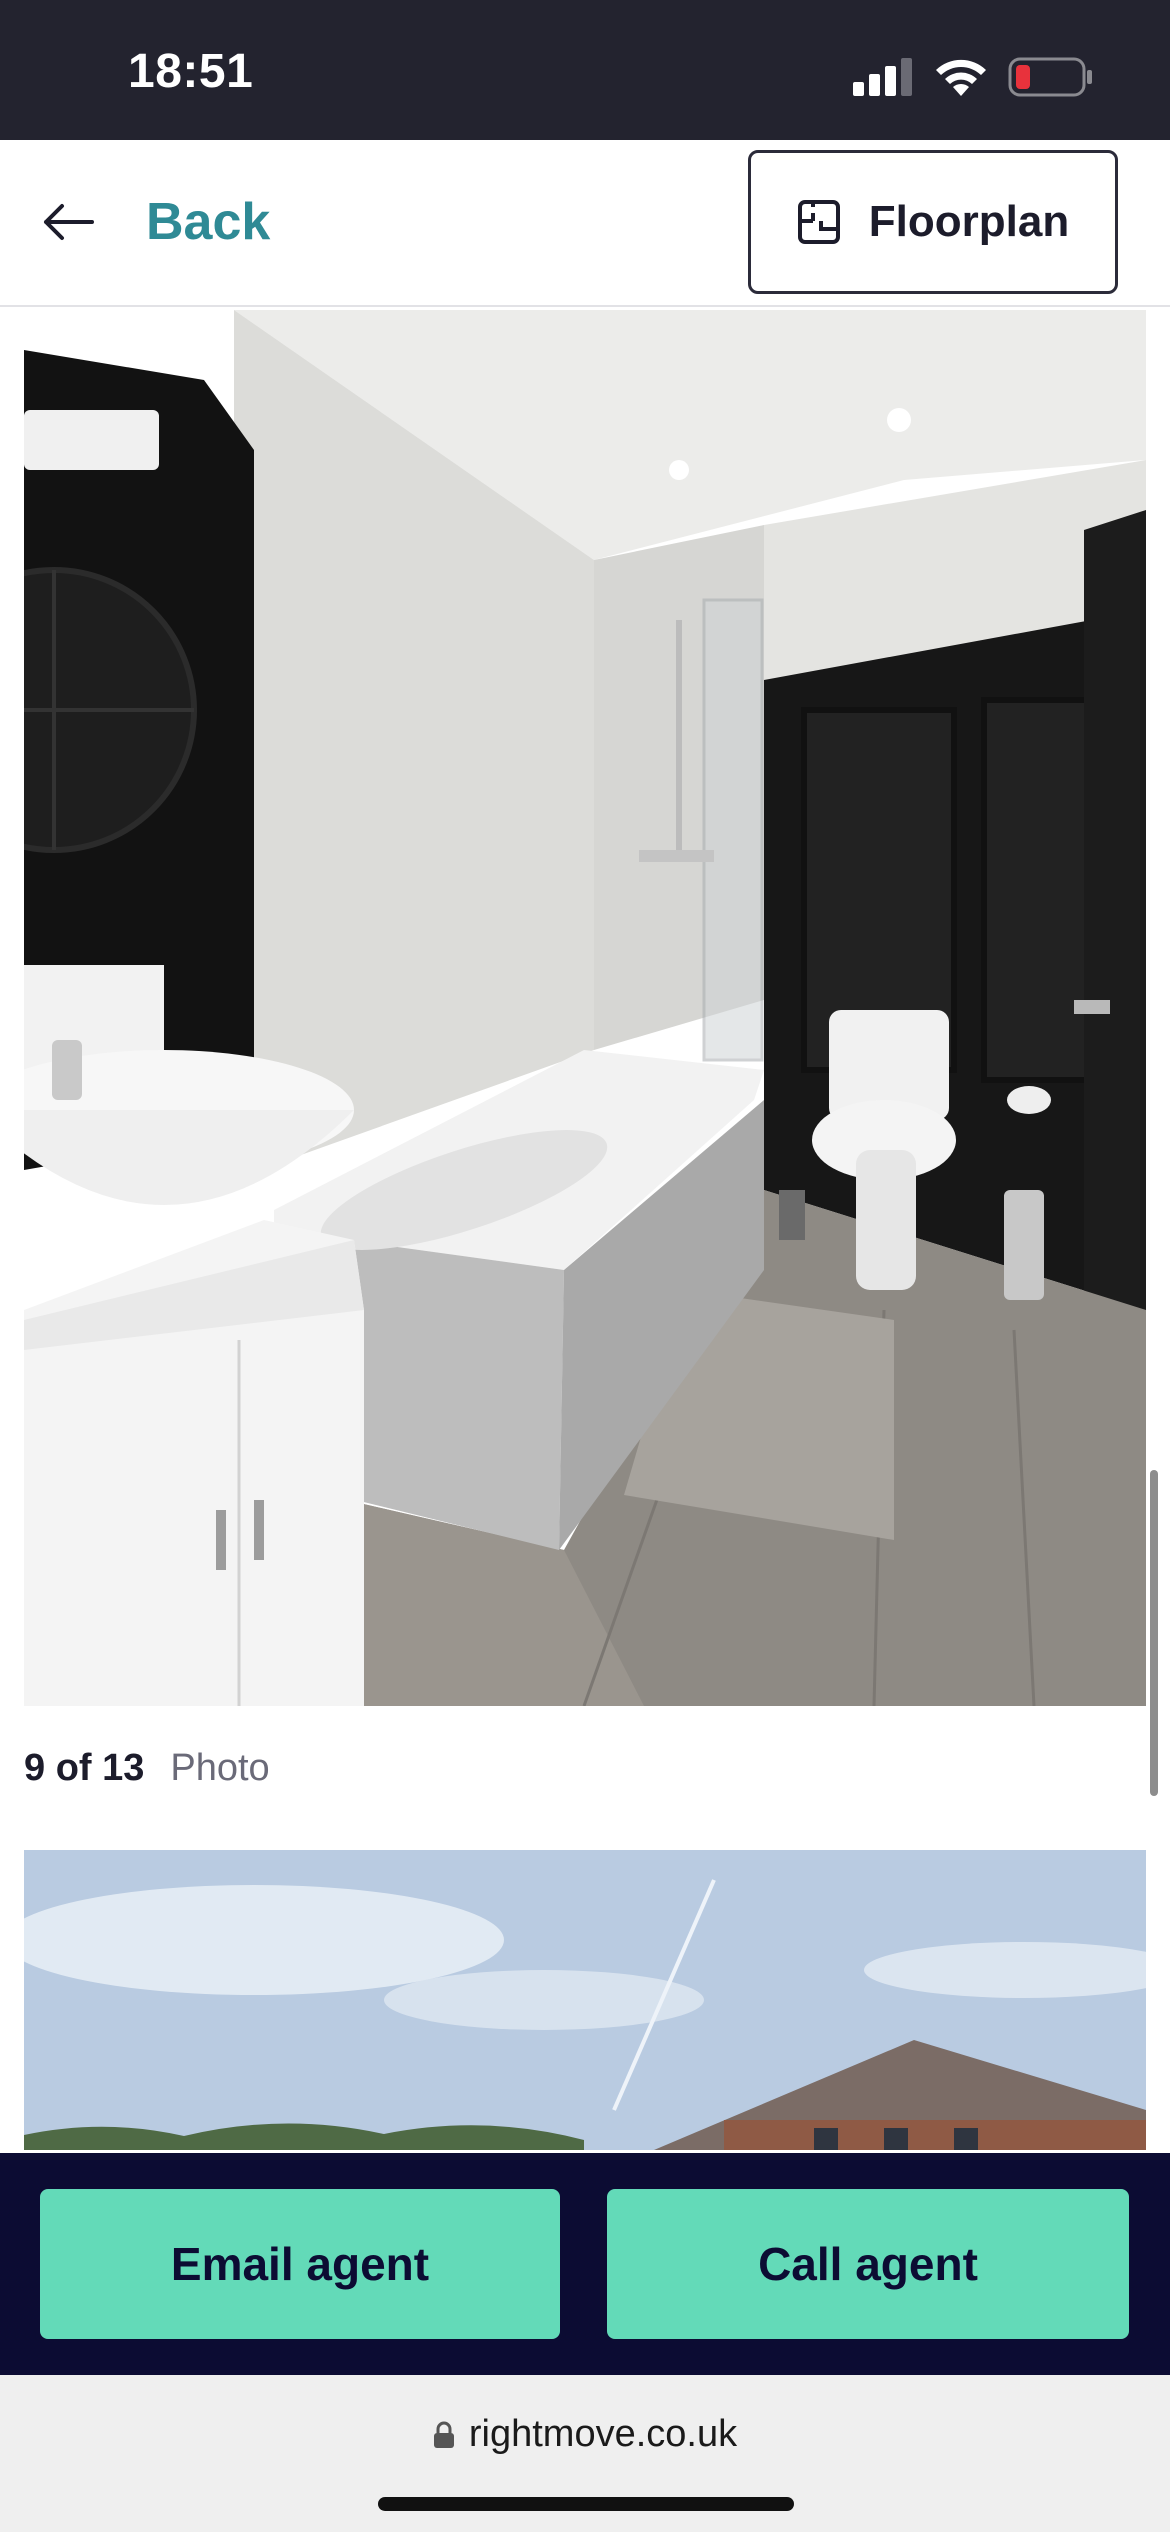 The image size is (1170, 2532). Describe the element at coordinates (208, 222) in the screenshot. I see `back-label: Back` at that location.